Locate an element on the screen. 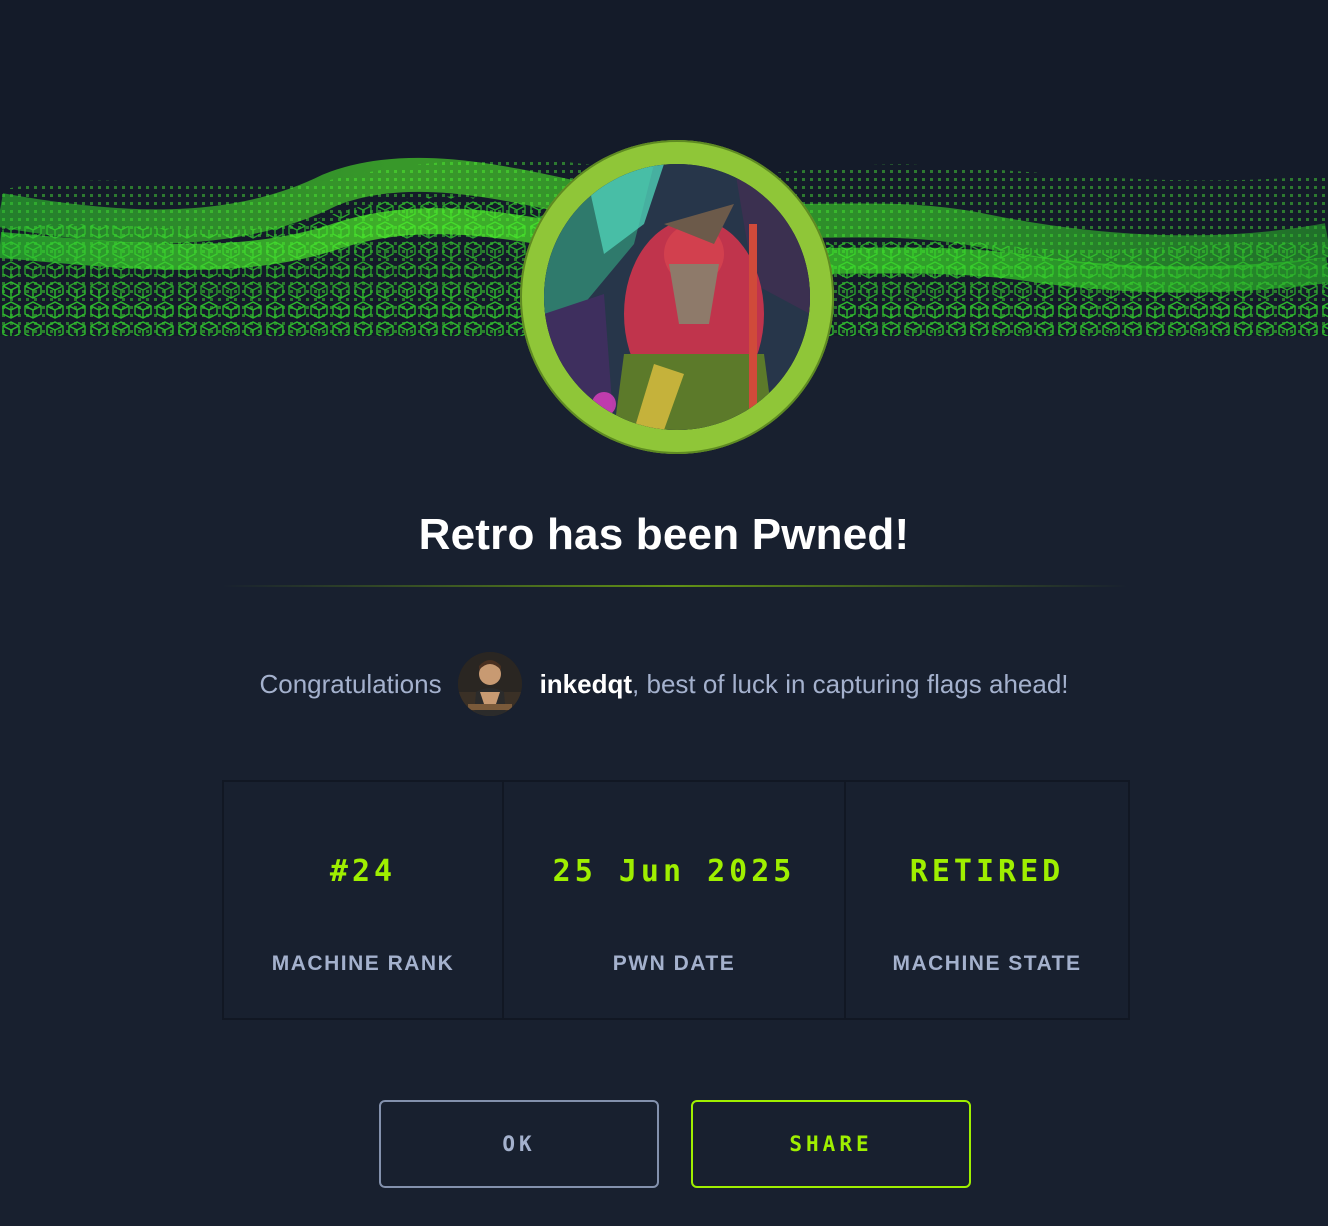 This screenshot has width=1328, height=1226. user-avatar-image is located at coordinates (489, 684).